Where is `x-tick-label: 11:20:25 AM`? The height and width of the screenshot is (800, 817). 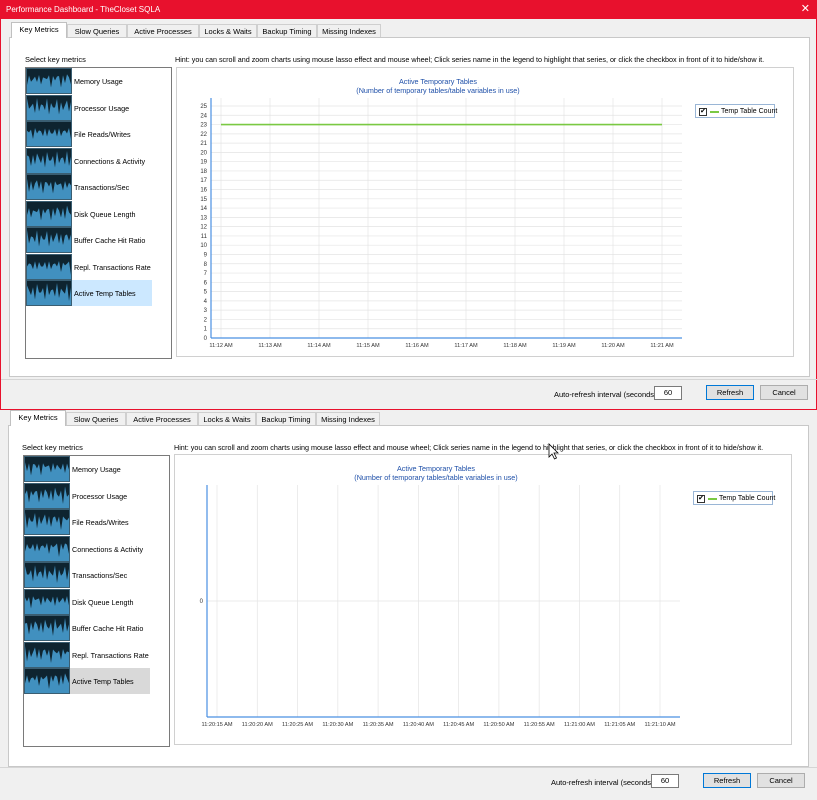 x-tick-label: 11:20:25 AM is located at coordinates (297, 725).